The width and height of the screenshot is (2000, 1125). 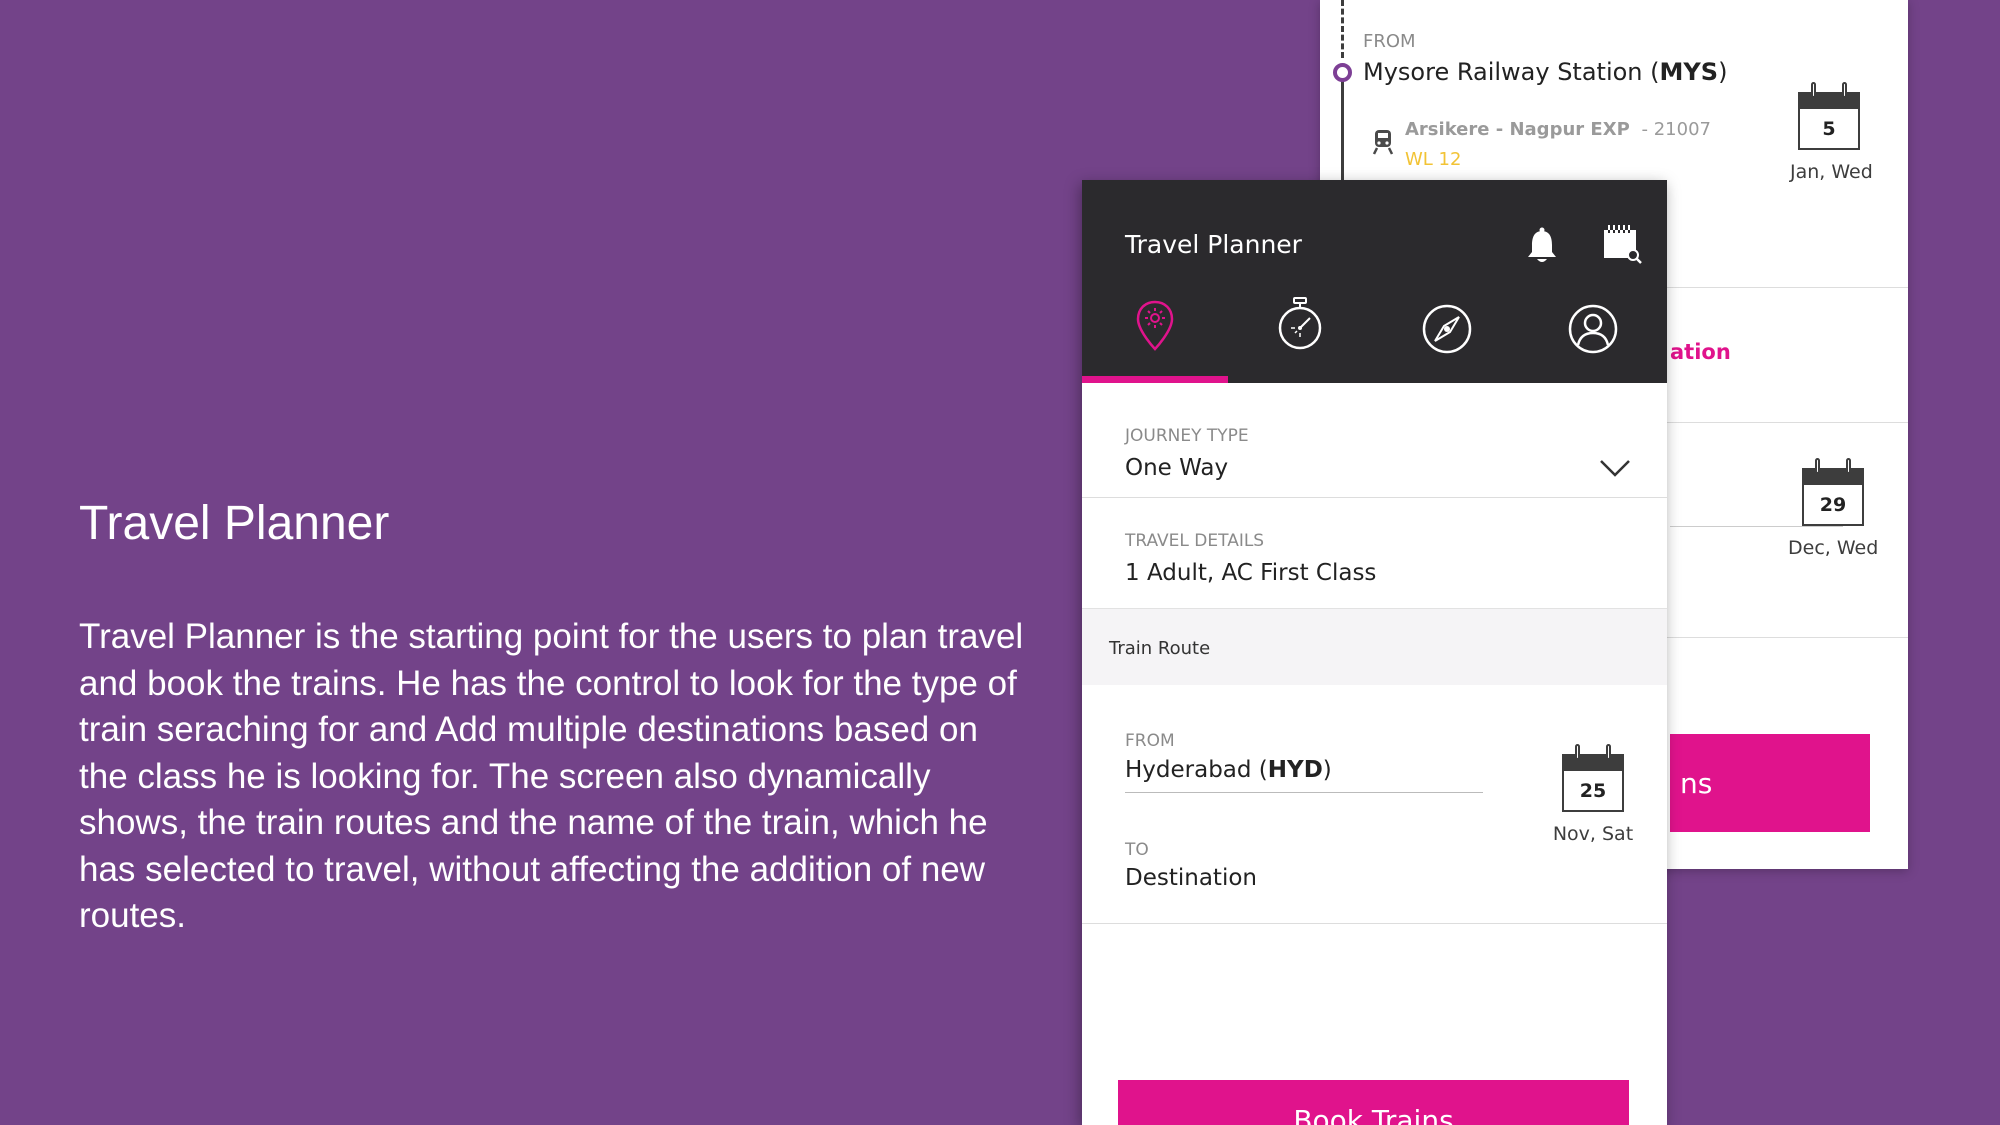 I want to click on field-underline, so click(x=1756, y=526).